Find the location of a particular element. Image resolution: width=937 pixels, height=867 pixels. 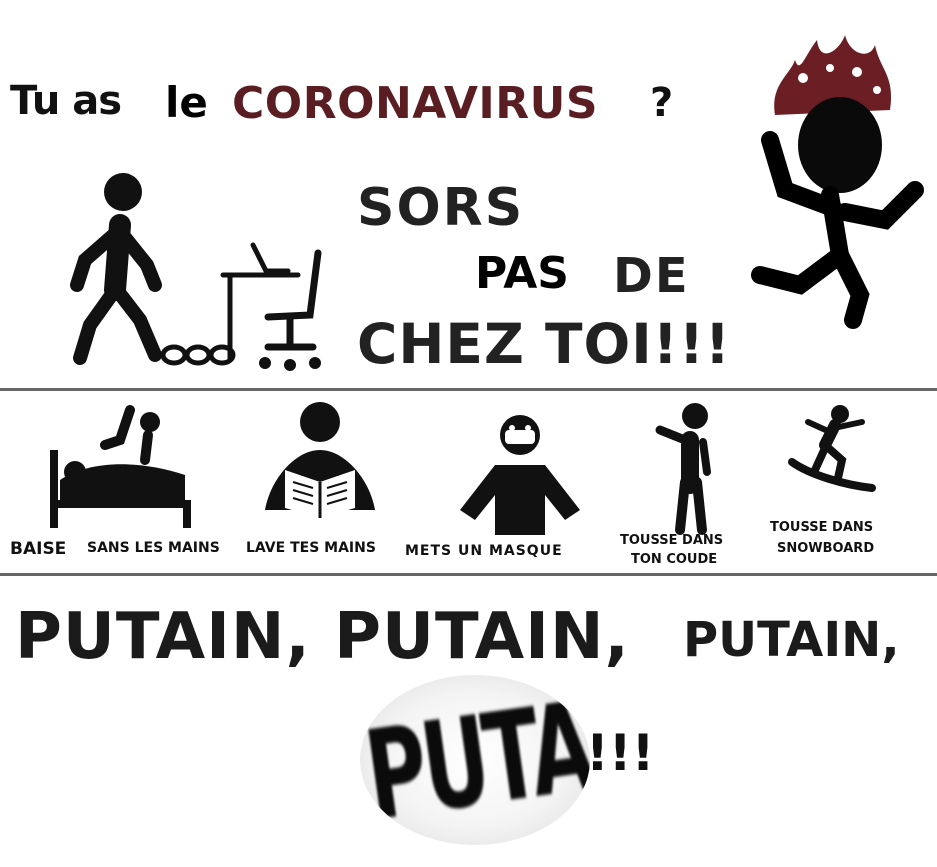

caption-lave-tes-mains: LAVE TES MAINS is located at coordinates (311, 548).